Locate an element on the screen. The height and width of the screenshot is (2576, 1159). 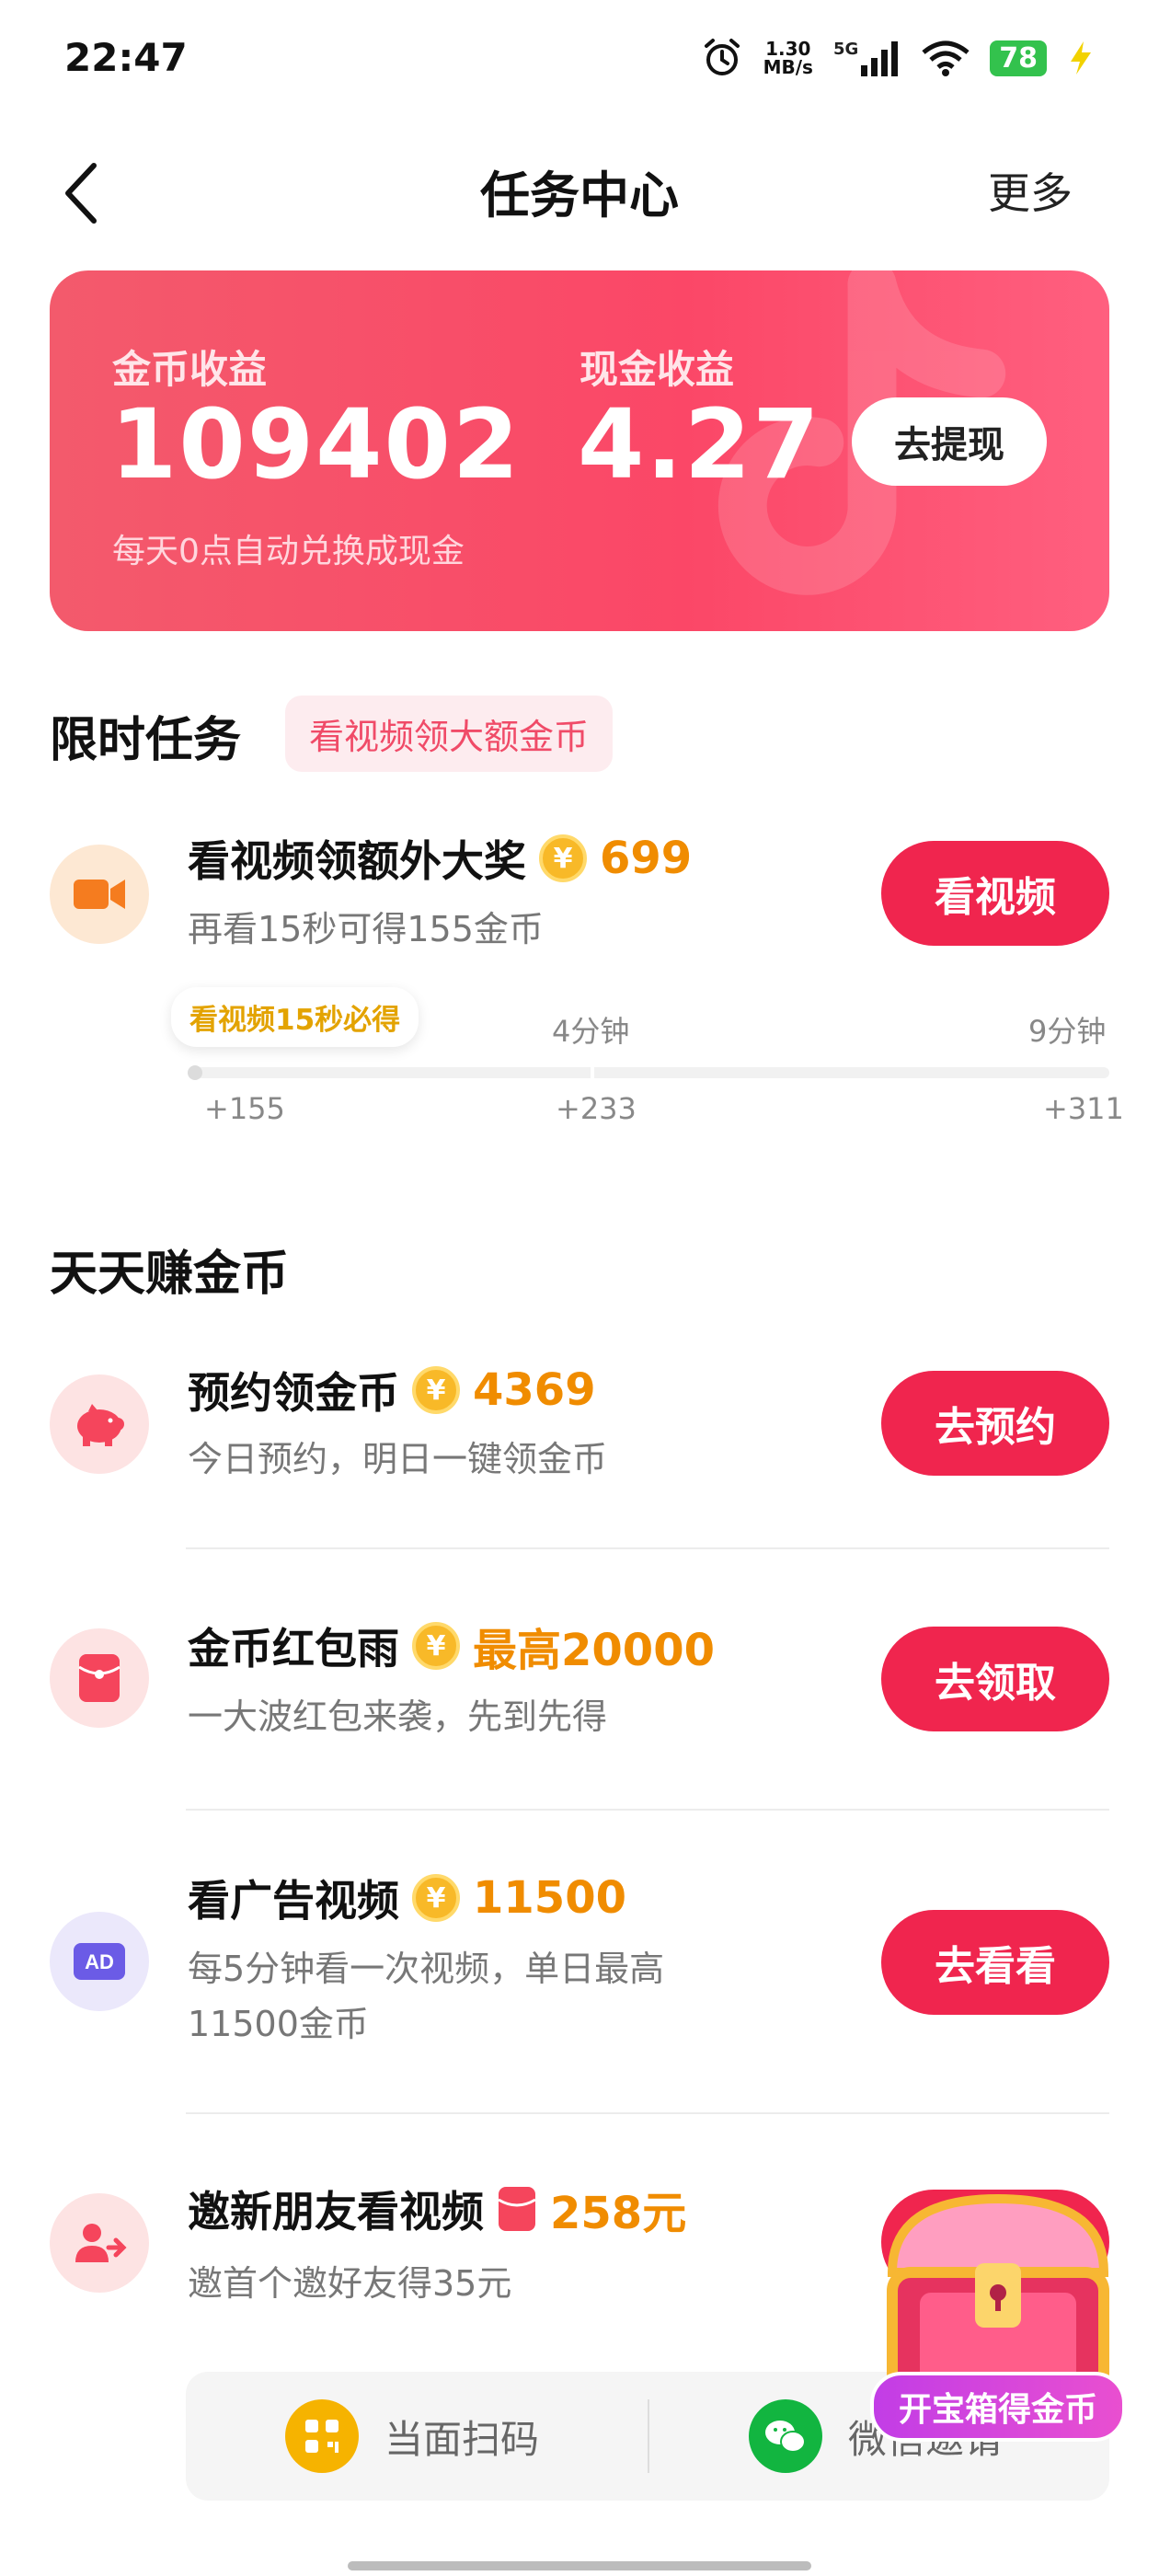
scan-qr-option: 当面扫码 is located at coordinates (412, 2436).